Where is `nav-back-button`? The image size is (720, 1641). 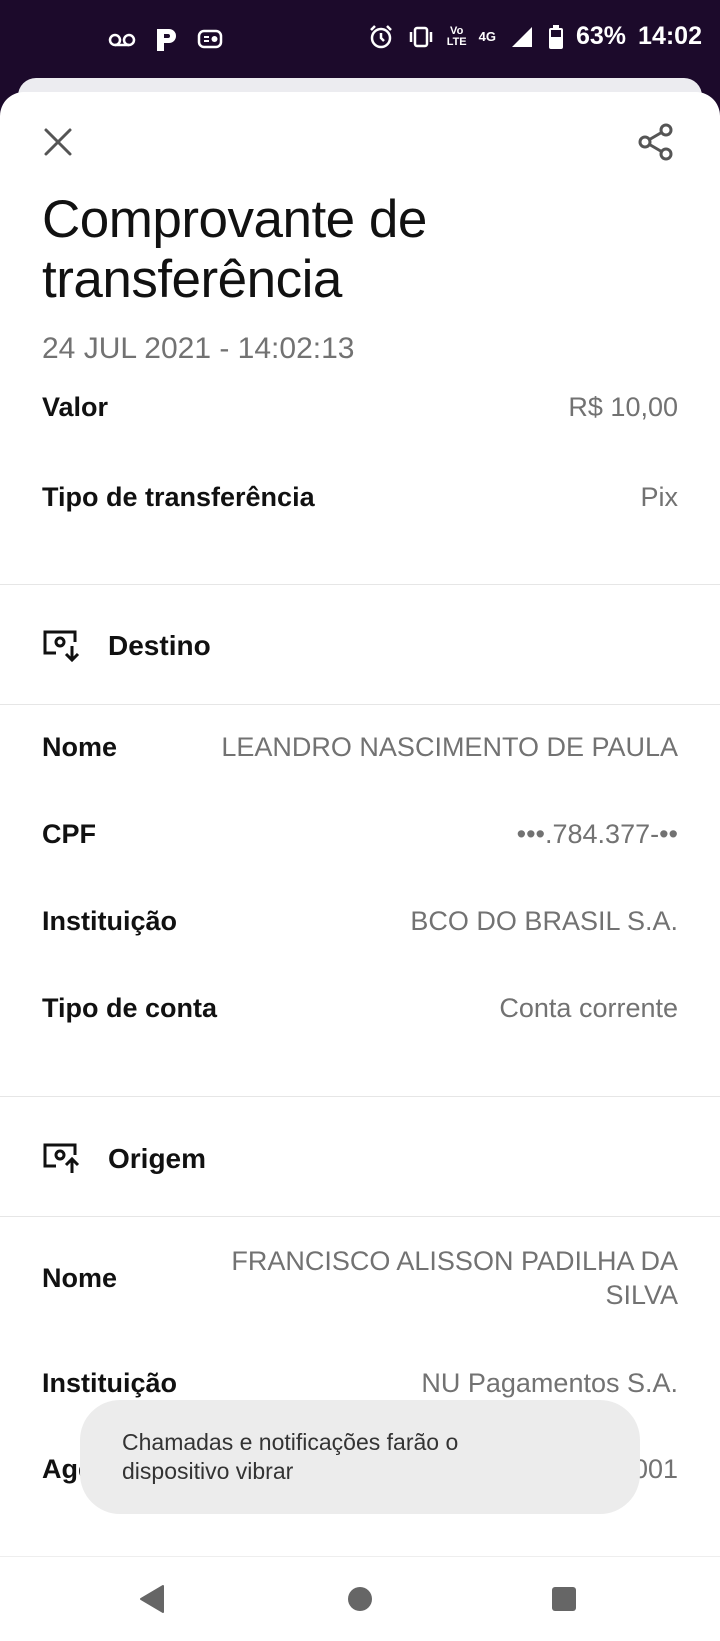 nav-back-button is located at coordinates (152, 1599).